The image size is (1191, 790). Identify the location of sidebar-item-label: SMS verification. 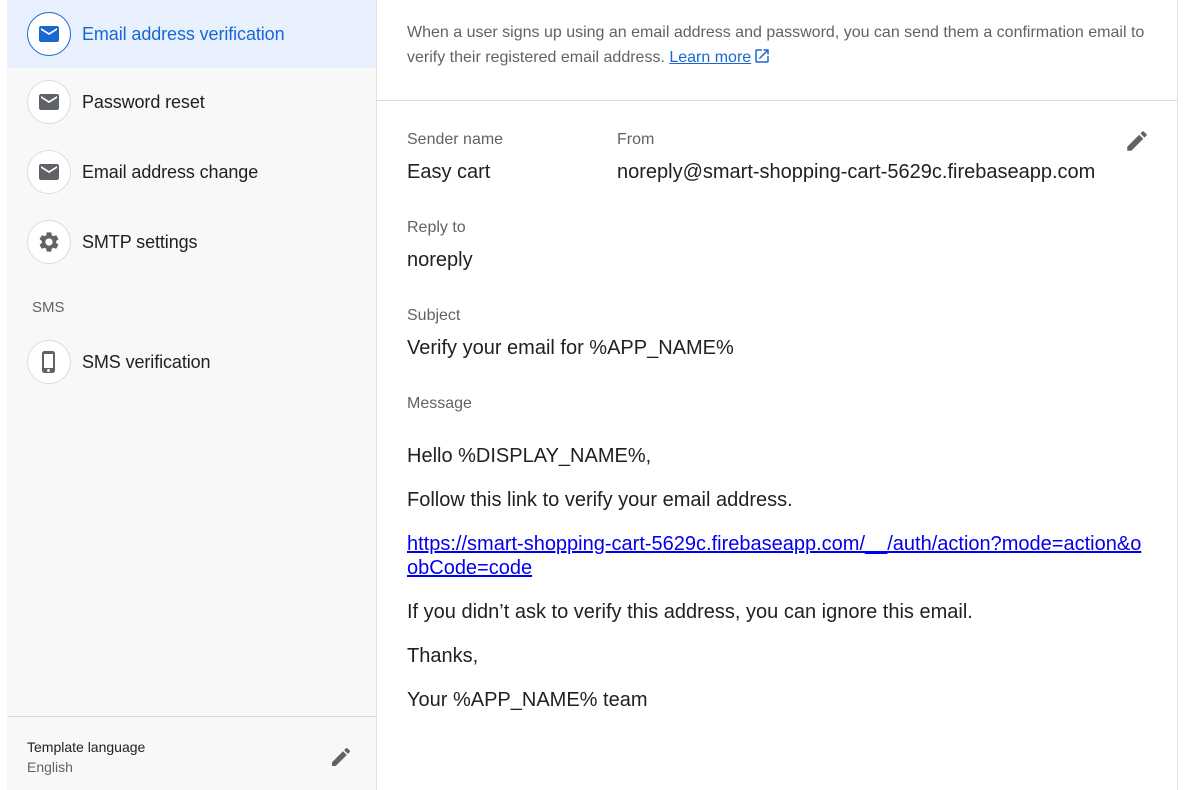
(146, 361).